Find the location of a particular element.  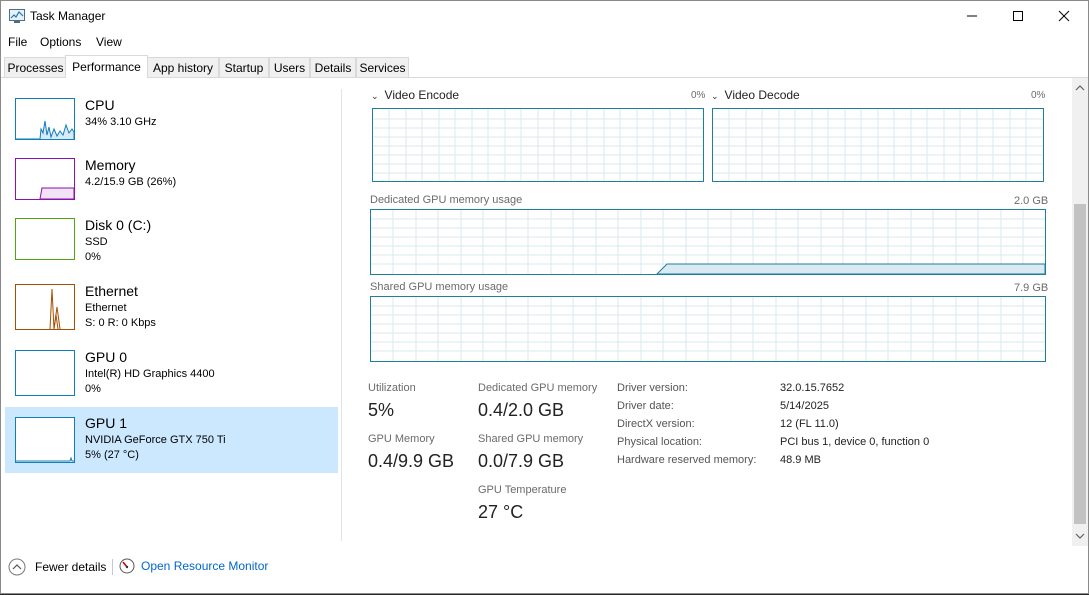

ethernet-thumbnail-graph is located at coordinates (45, 307).